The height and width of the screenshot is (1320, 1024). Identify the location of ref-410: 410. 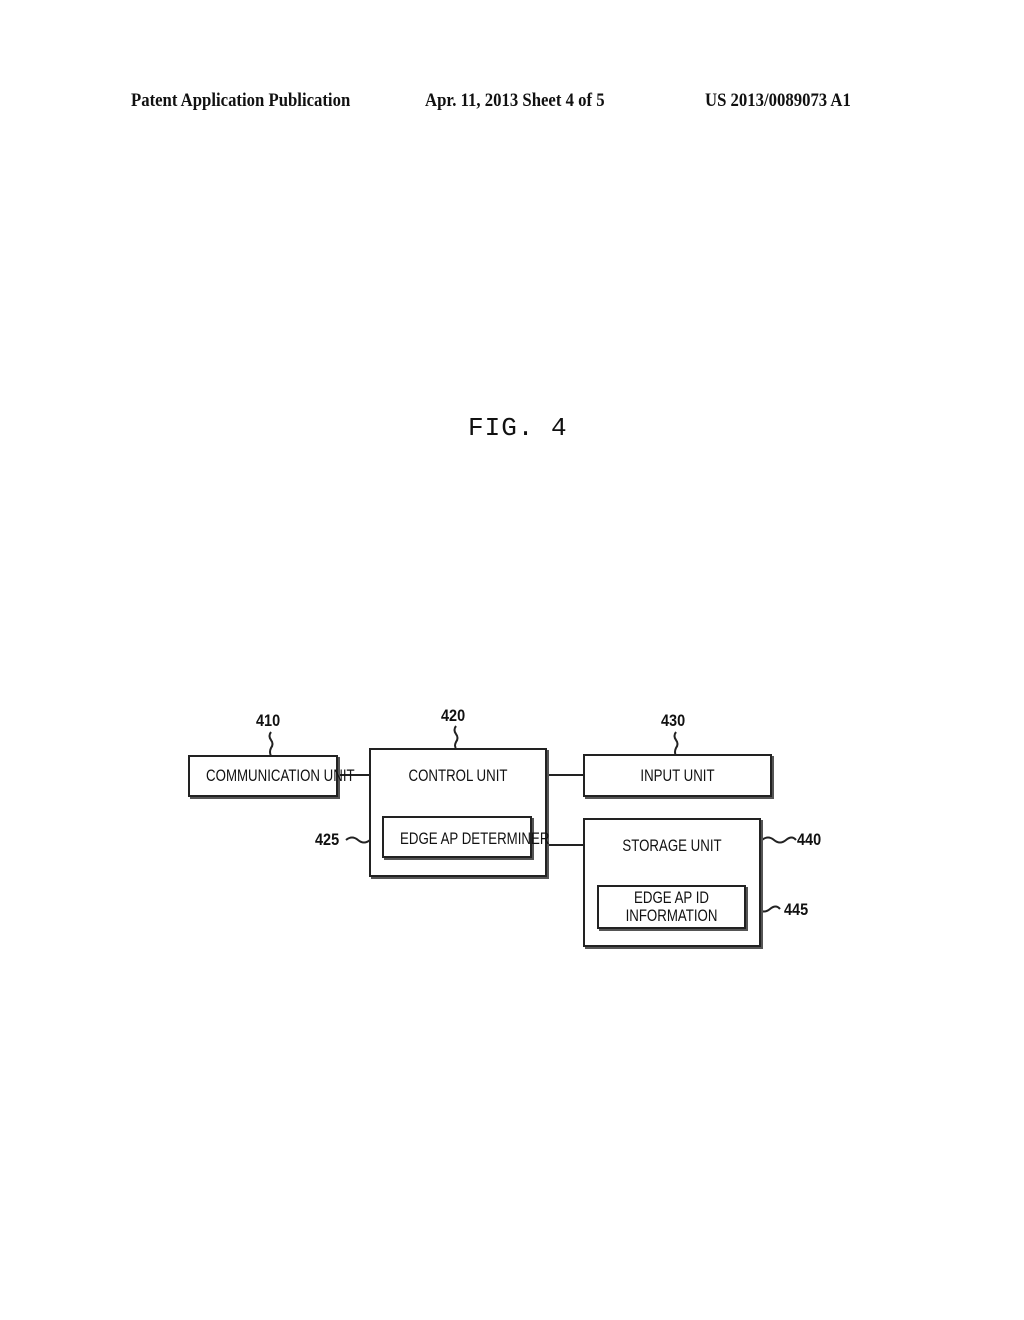
(268, 720).